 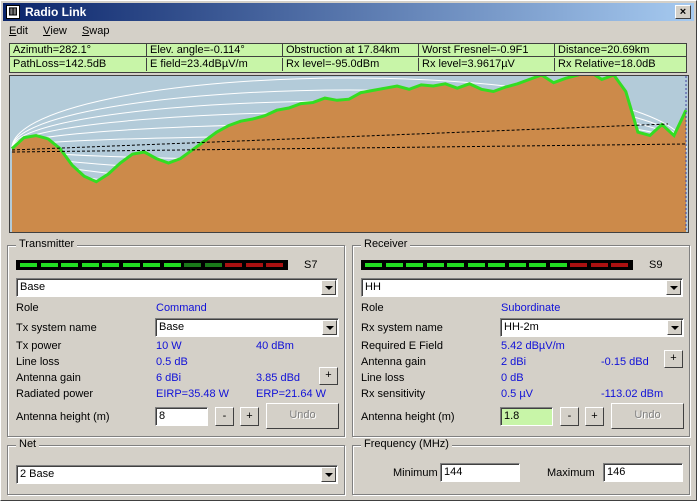 What do you see at coordinates (328, 376) in the screenshot?
I see `tx-antenna-gain-plus-button: +` at bounding box center [328, 376].